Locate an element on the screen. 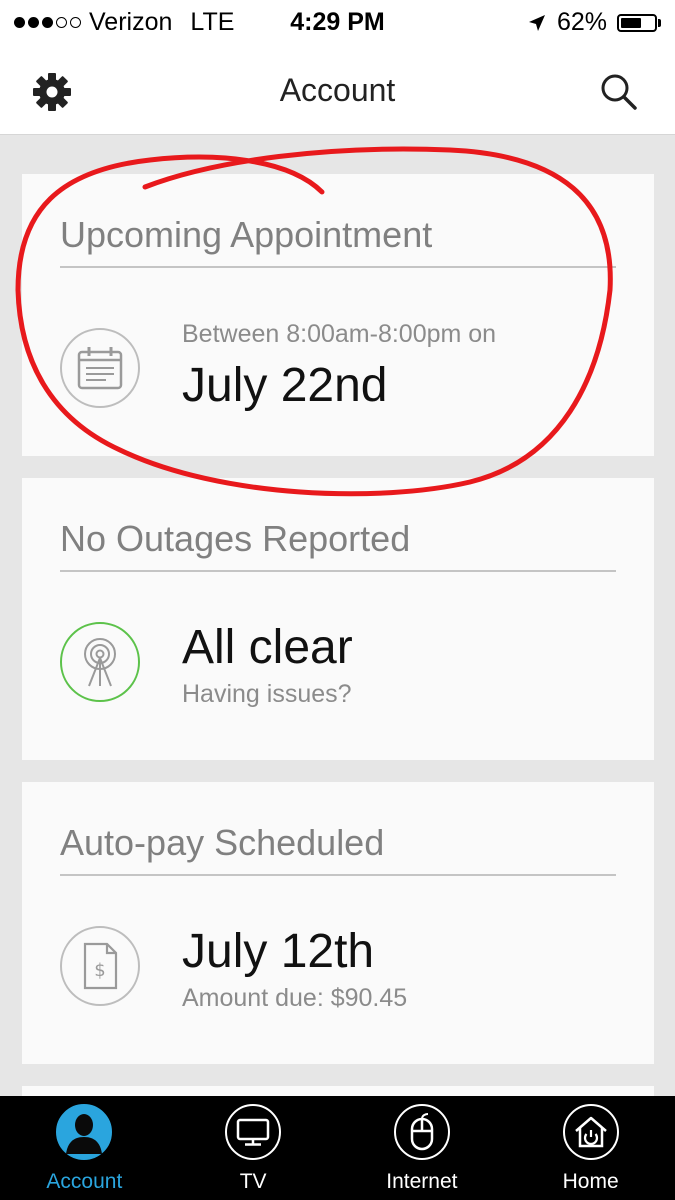  amount-due: Amount due: $90.45 is located at coordinates (295, 998).